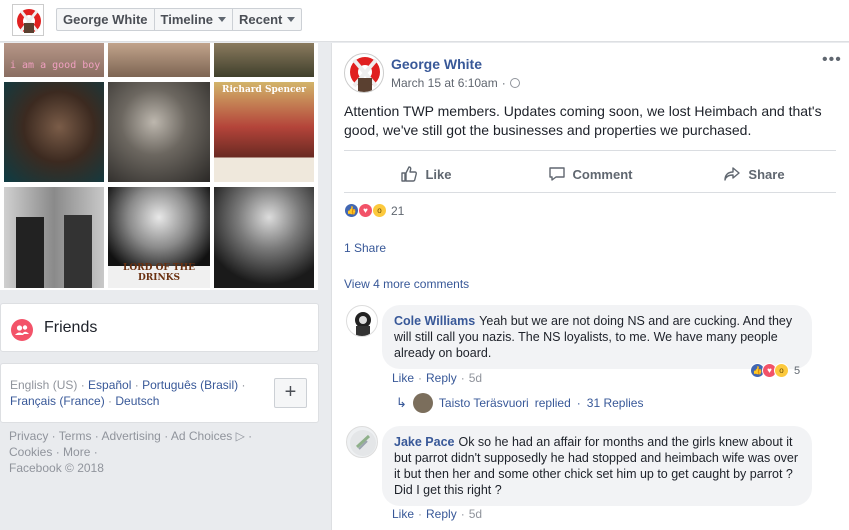  Describe the element at coordinates (406, 284) in the screenshot. I see `view-more-comments-link: View 4 more comments` at that location.